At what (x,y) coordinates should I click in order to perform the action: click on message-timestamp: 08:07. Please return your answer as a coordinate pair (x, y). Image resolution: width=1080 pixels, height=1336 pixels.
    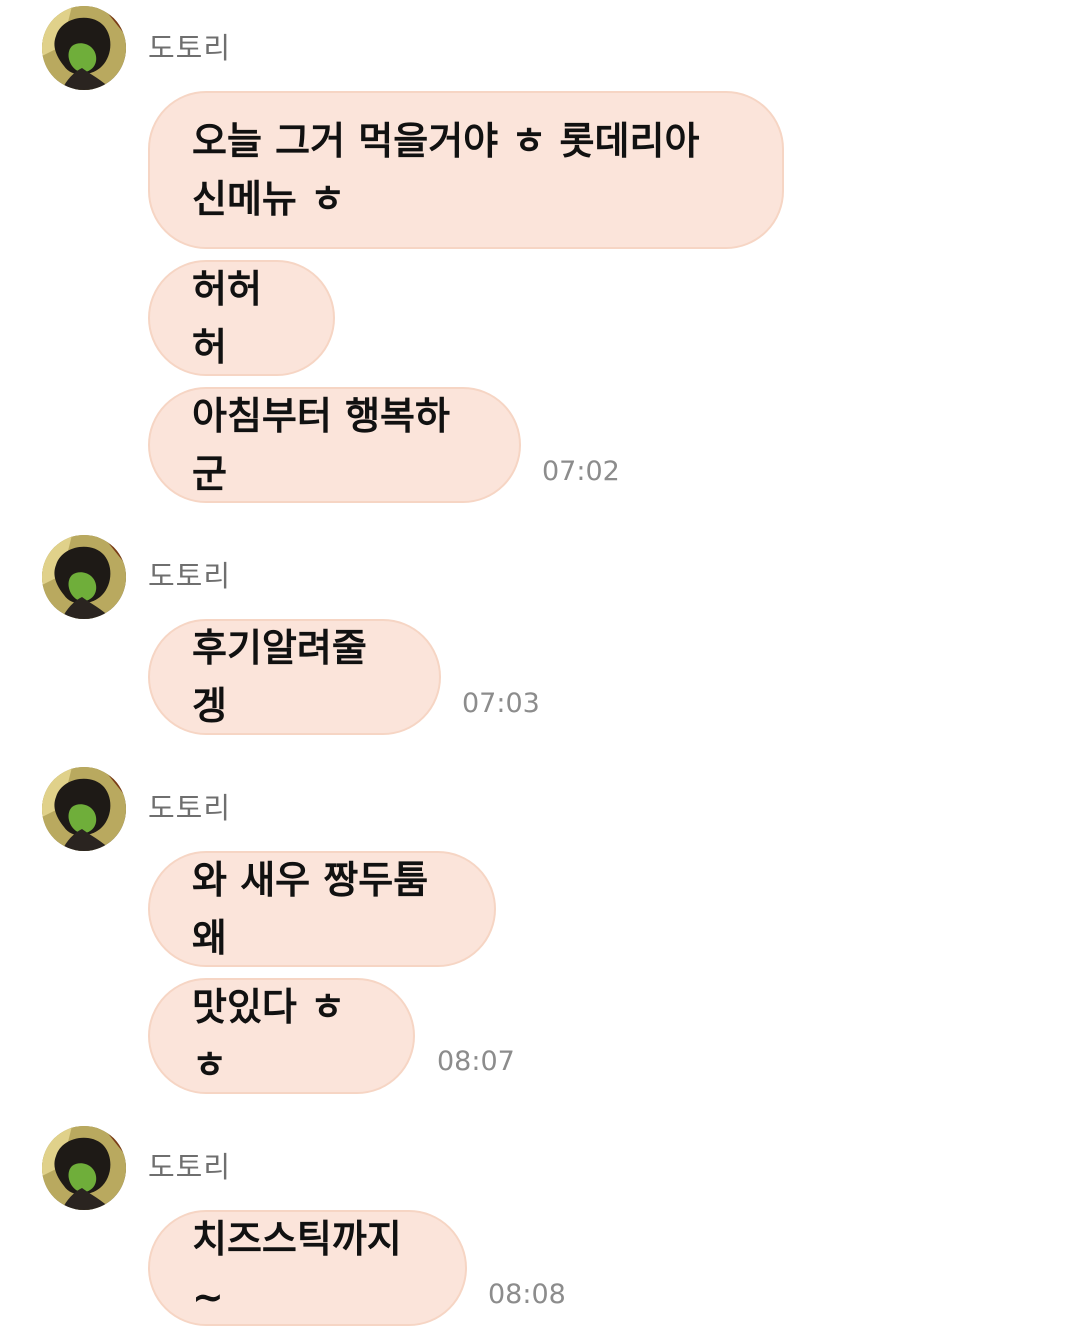
    Looking at the image, I should click on (476, 1061).